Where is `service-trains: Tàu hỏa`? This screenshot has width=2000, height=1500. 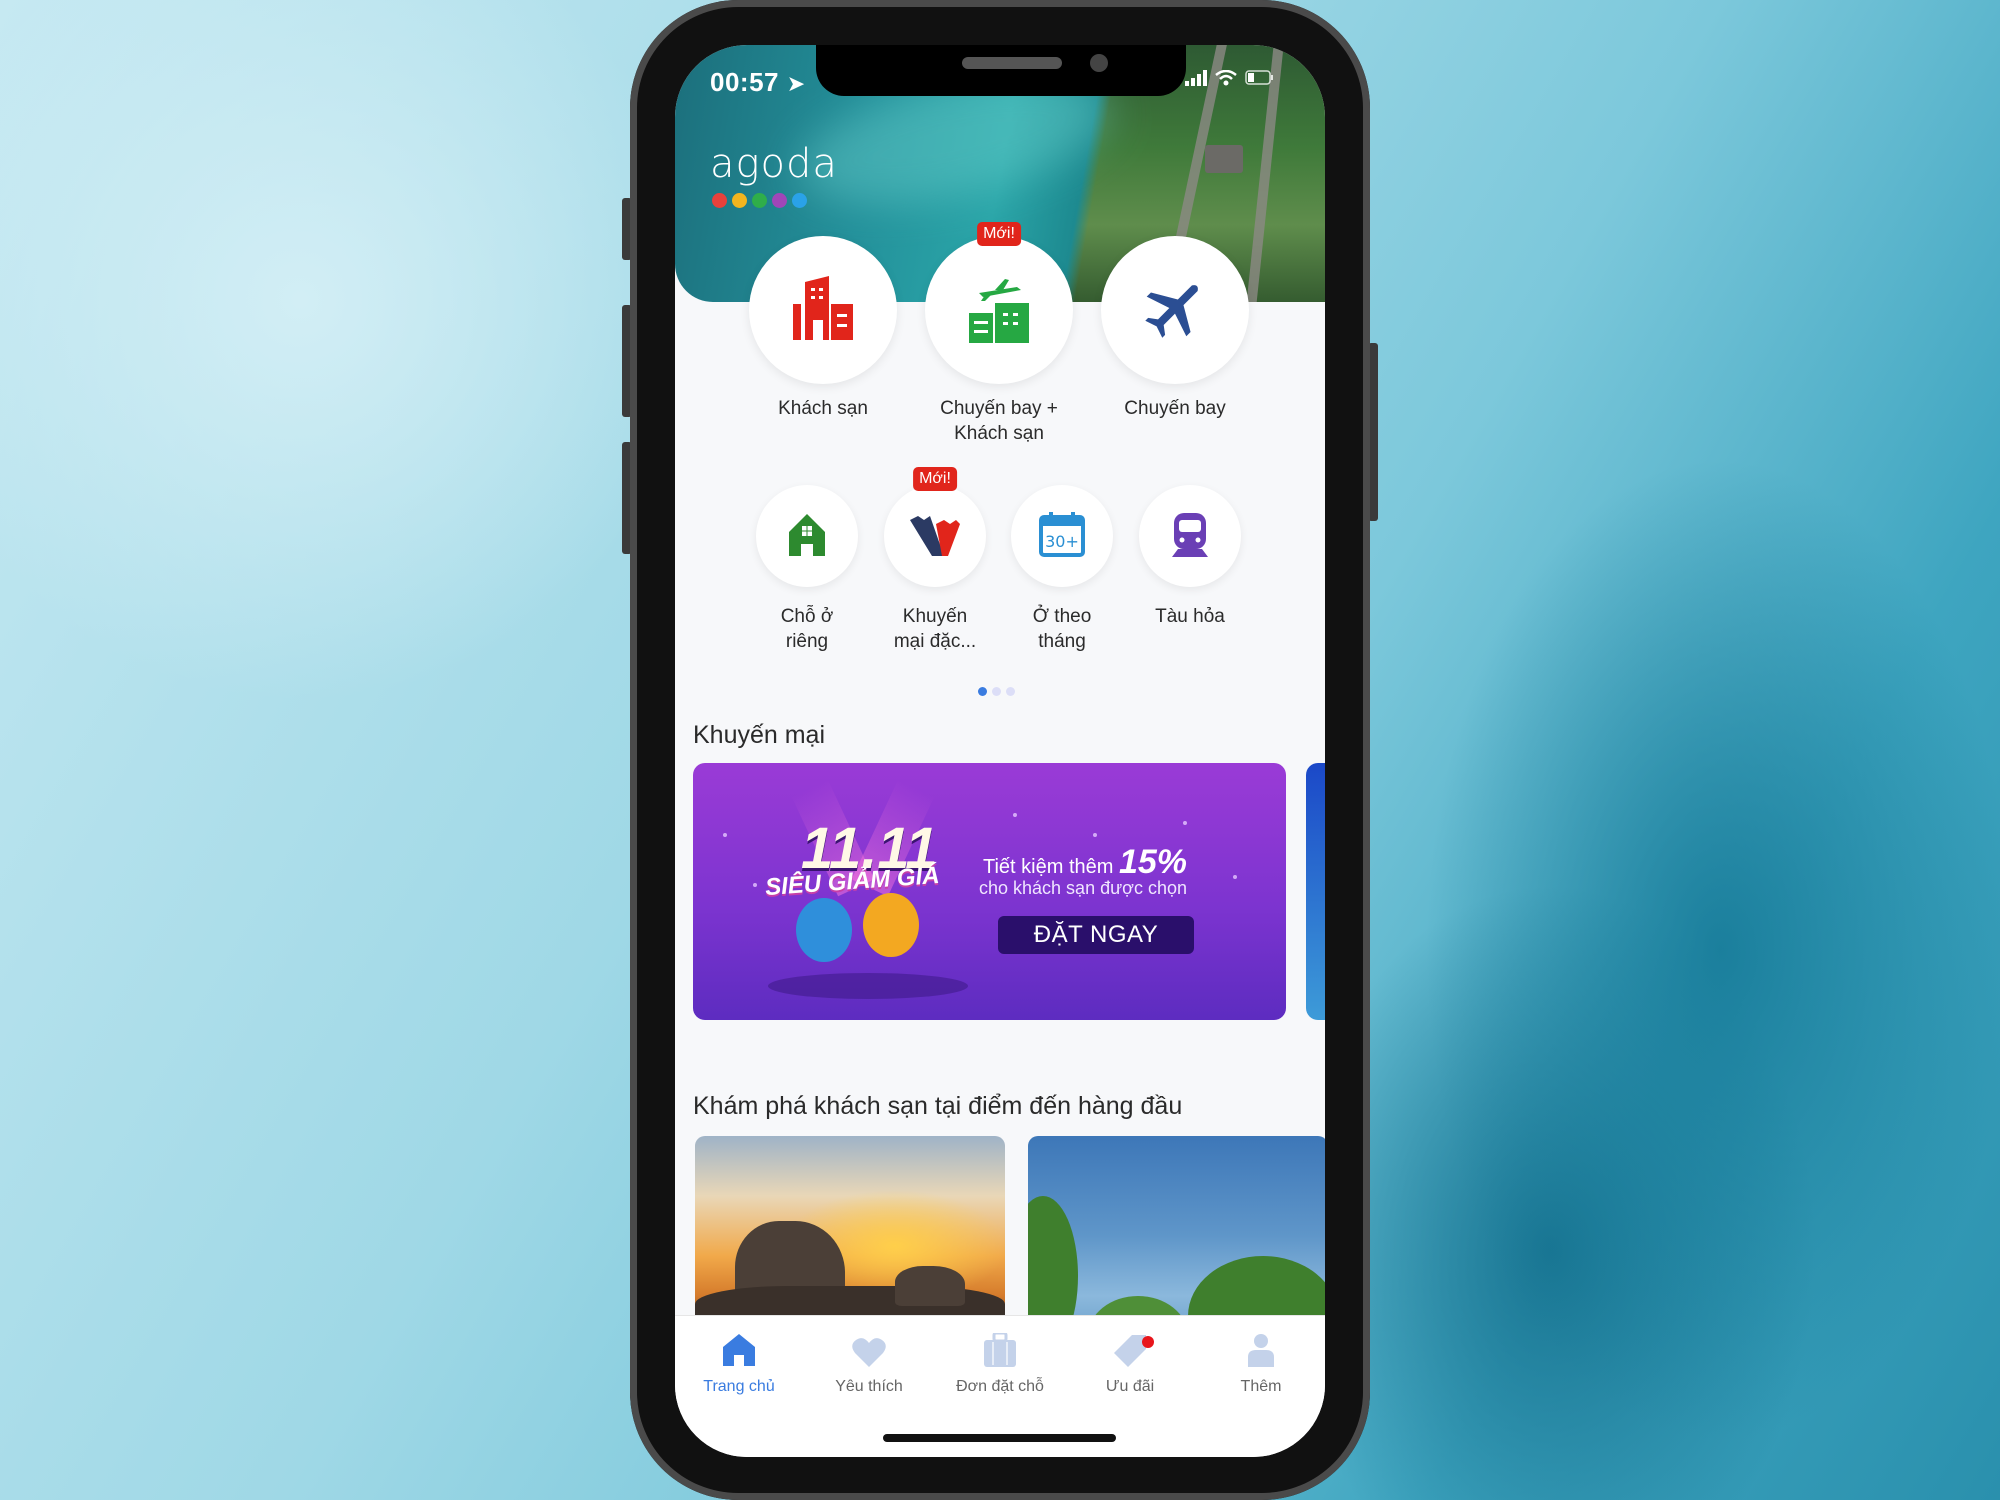 service-trains: Tàu hỏa is located at coordinates (1190, 557).